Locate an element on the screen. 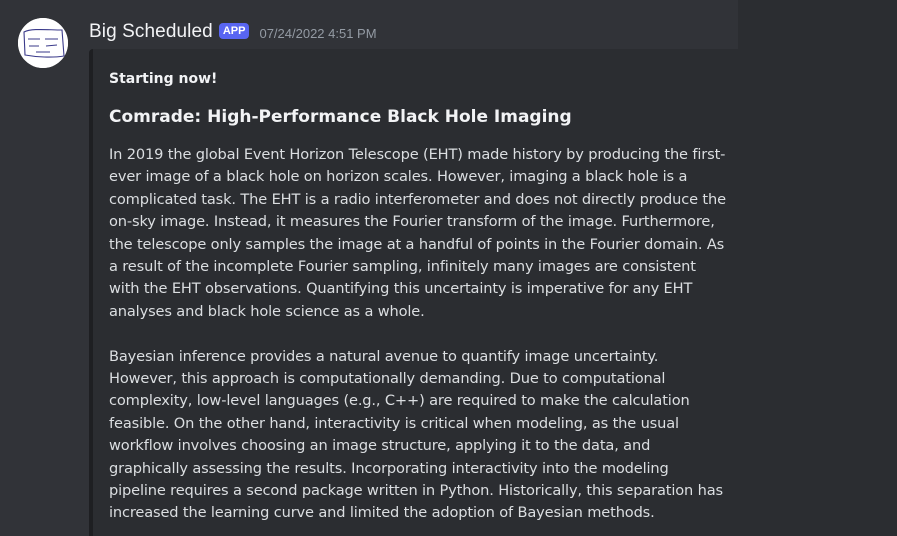 The image size is (897, 536). app-badge: APP is located at coordinates (234, 31).